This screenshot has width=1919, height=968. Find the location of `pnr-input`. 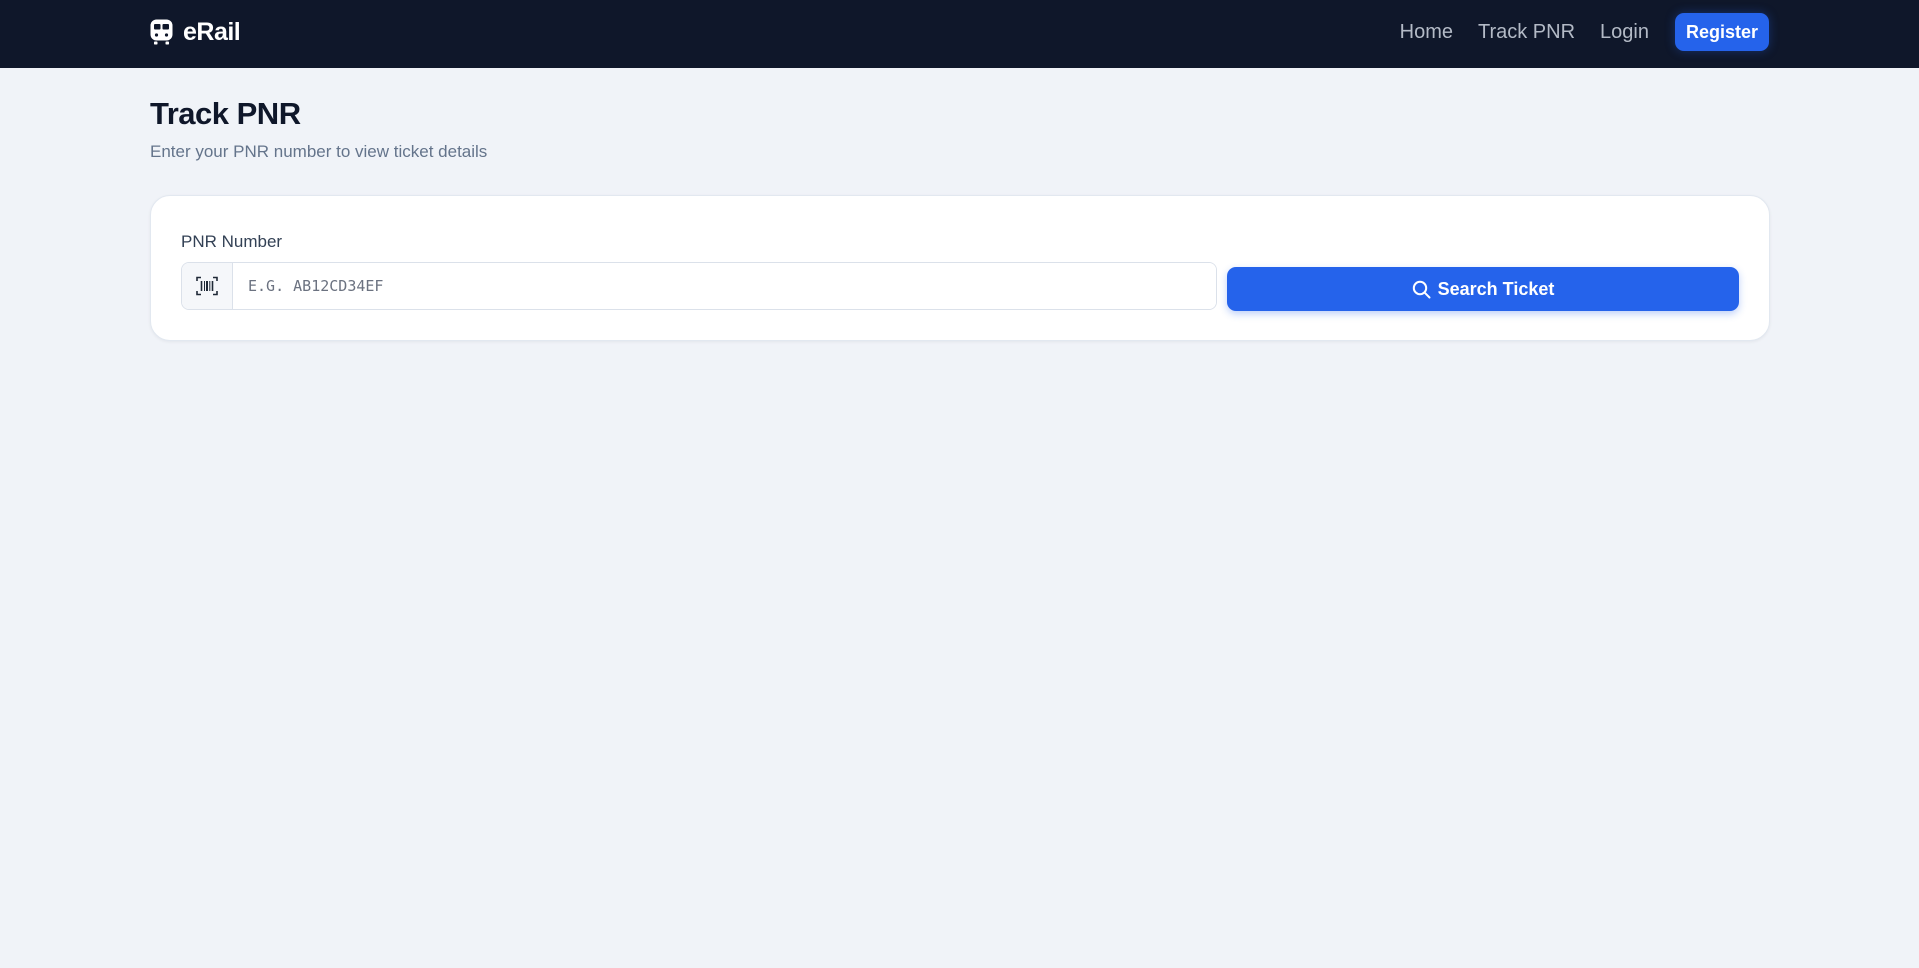

pnr-input is located at coordinates (724, 286).